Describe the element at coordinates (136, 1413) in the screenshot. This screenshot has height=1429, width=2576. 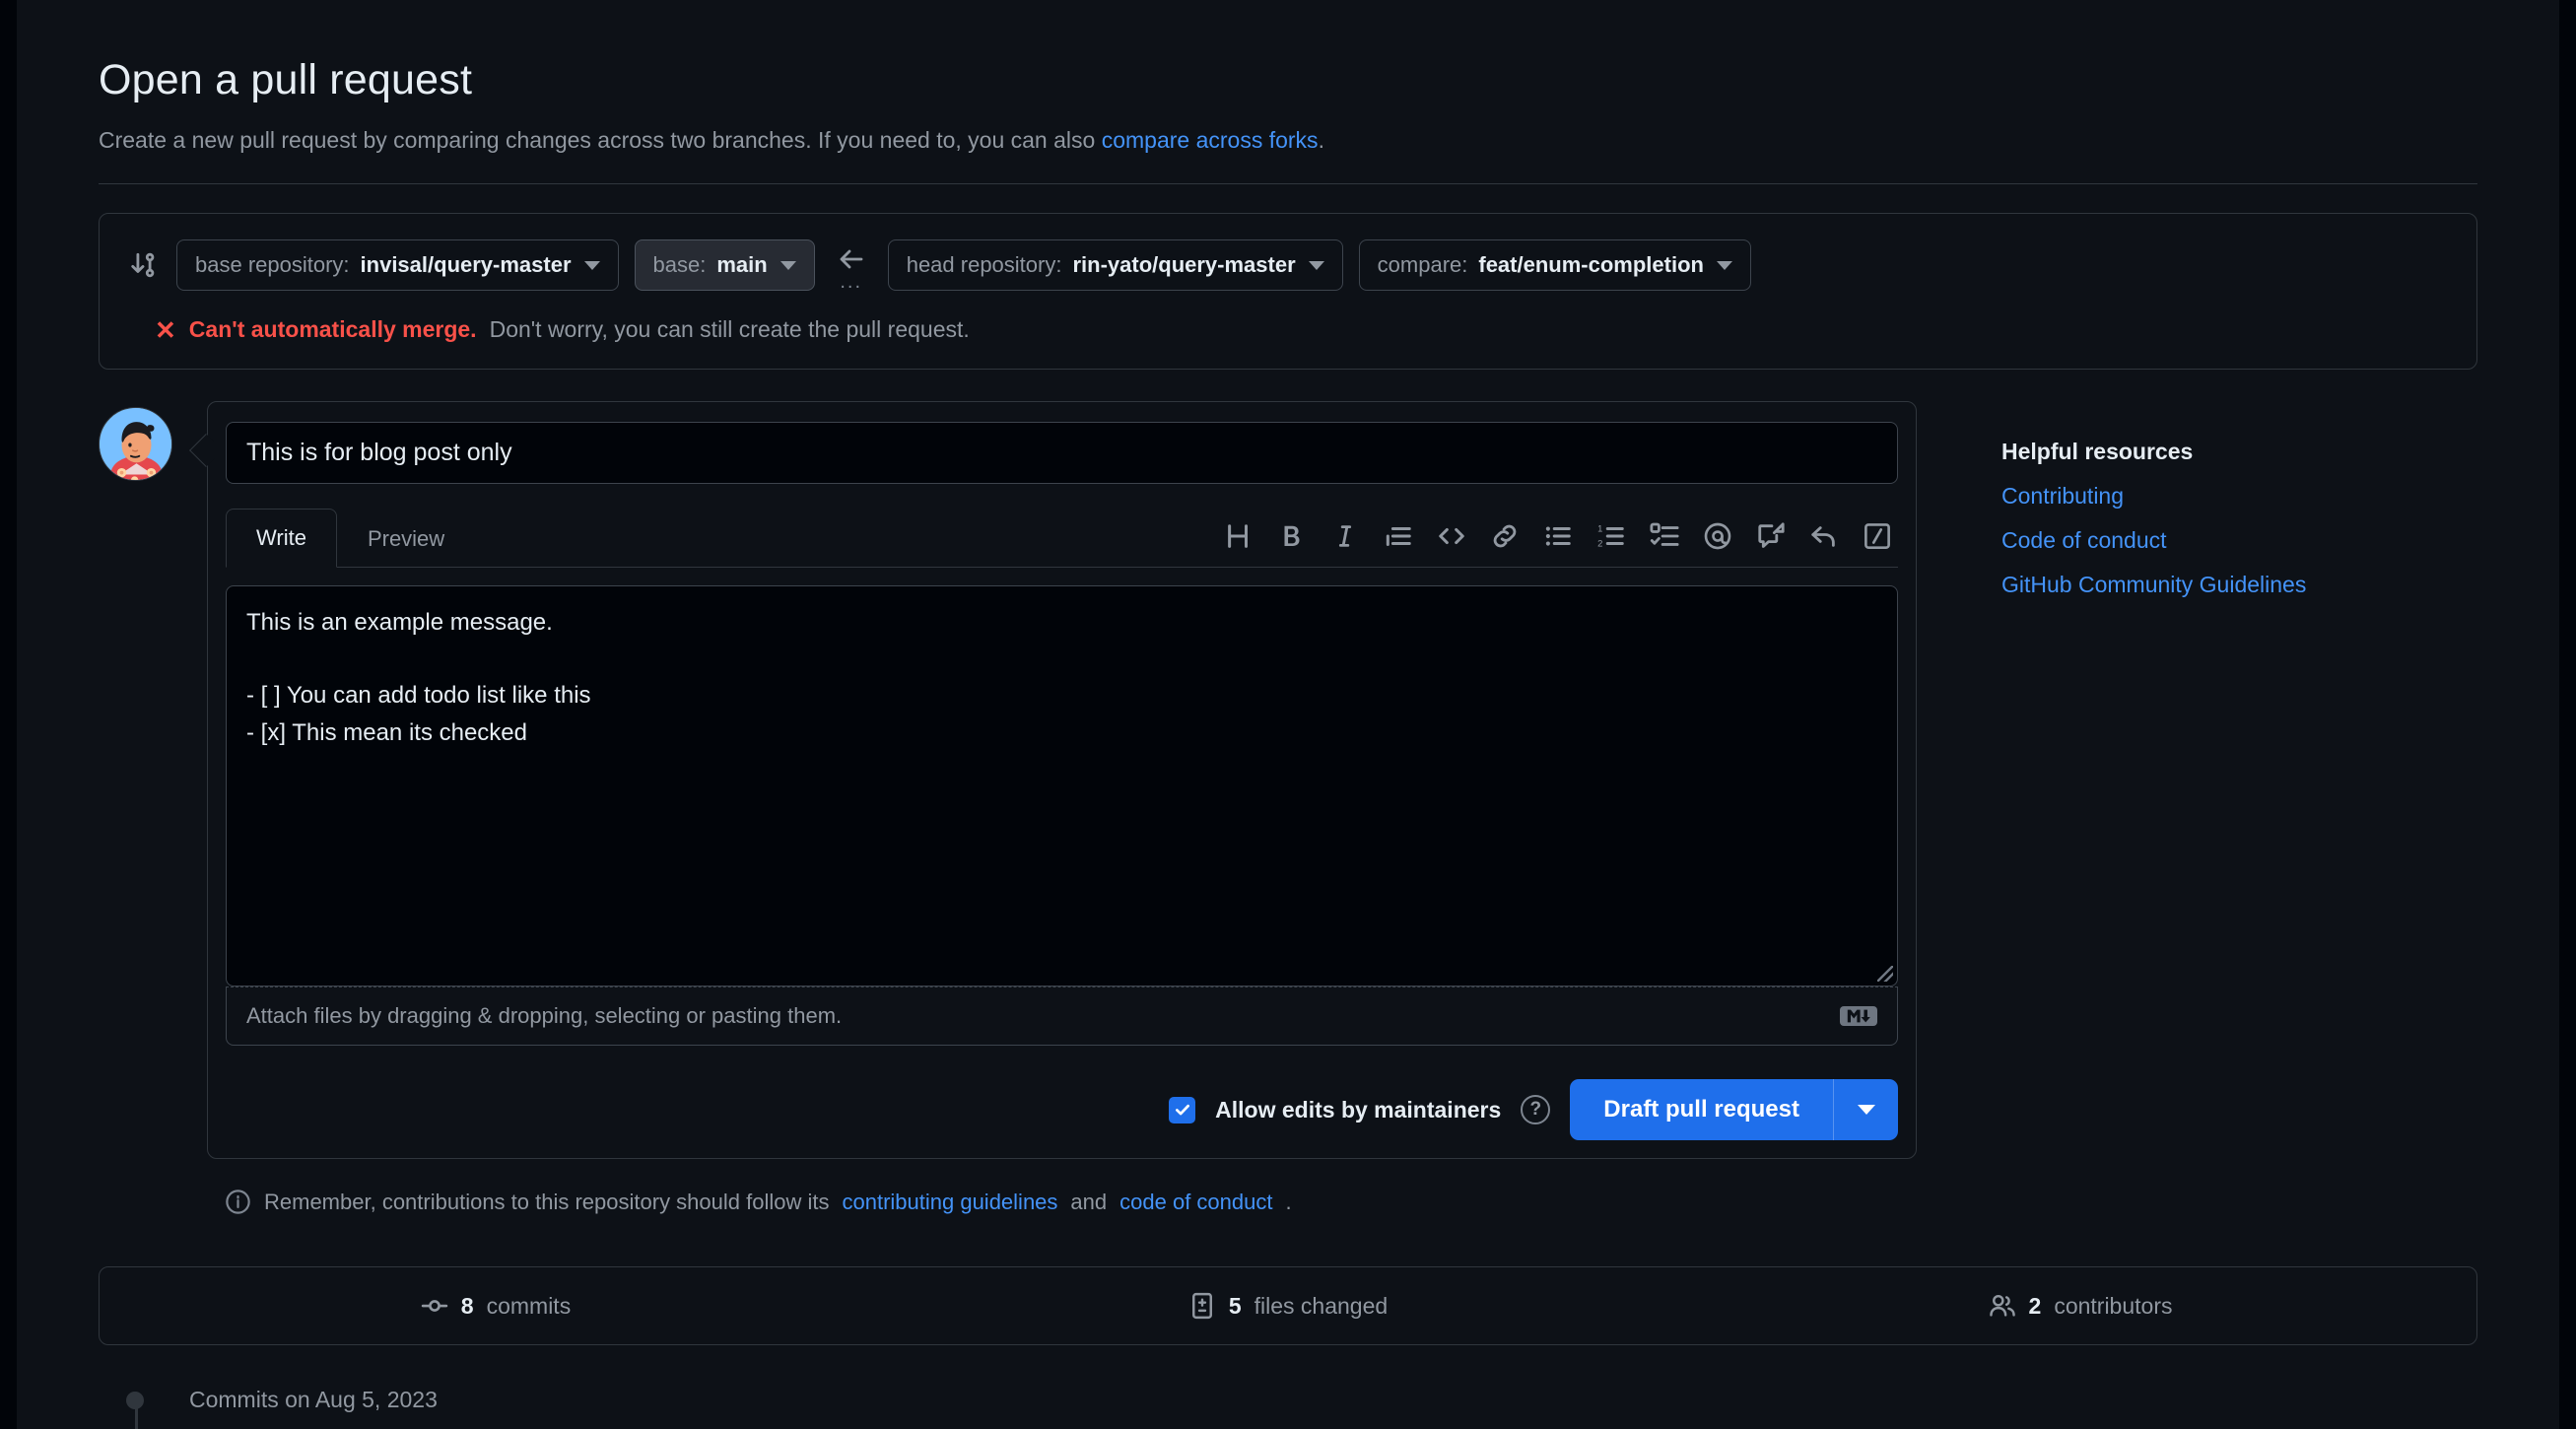
I see `commit-timeline-line` at that location.